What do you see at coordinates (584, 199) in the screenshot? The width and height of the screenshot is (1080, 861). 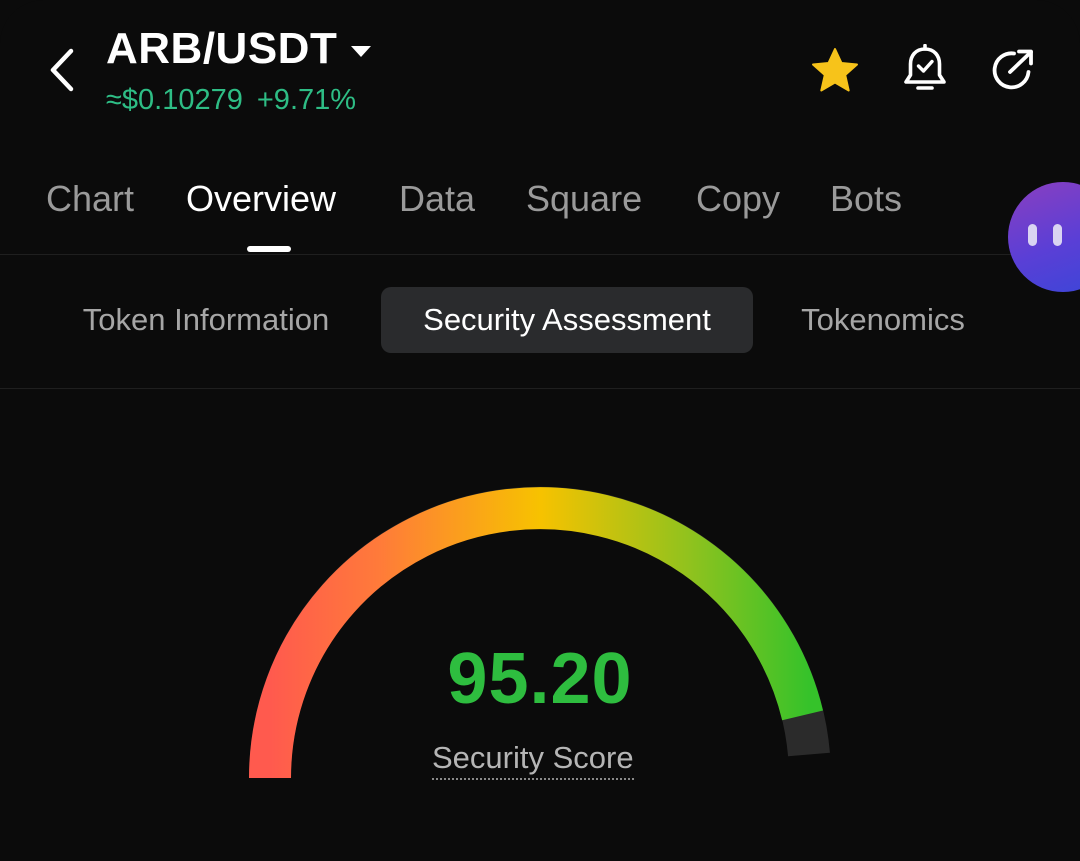 I see `tab-square: Square` at bounding box center [584, 199].